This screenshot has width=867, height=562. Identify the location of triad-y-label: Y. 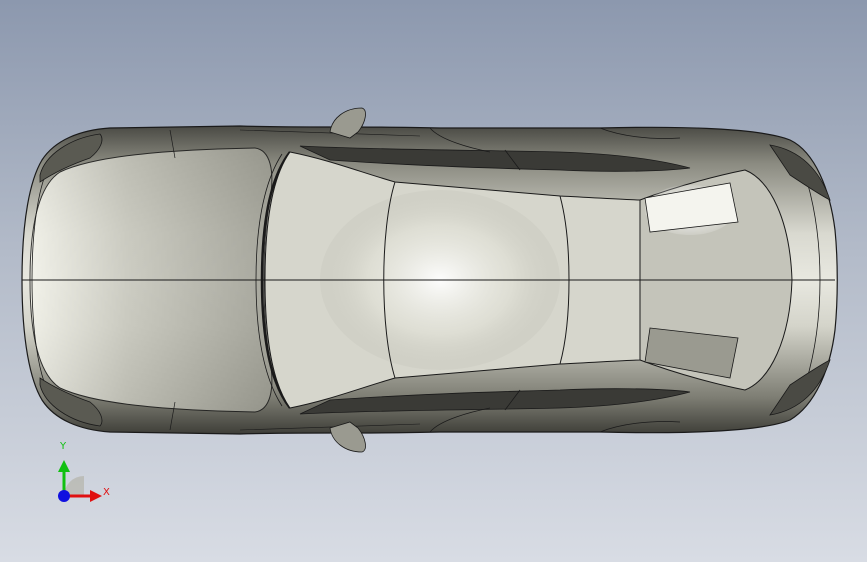
(63, 446).